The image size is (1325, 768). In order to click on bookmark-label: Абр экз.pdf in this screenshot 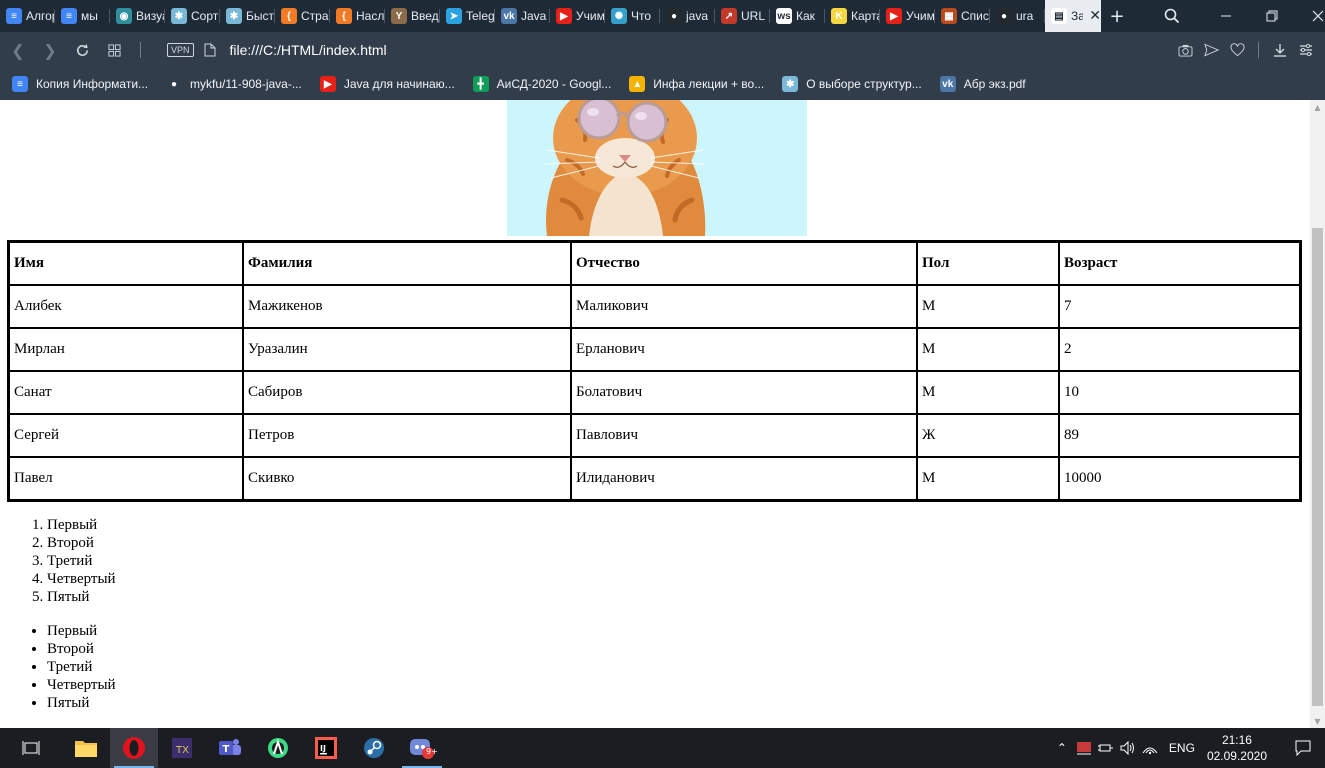, I will do `click(994, 84)`.